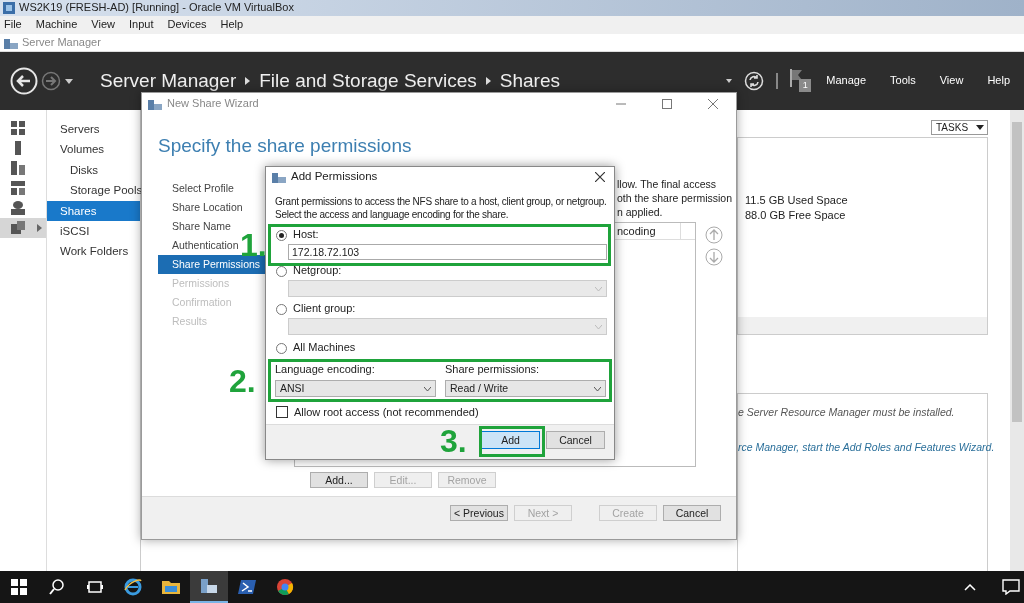 This screenshot has height=603, width=1024. What do you see at coordinates (317, 271) in the screenshot?
I see `option-label: Netgroup:` at bounding box center [317, 271].